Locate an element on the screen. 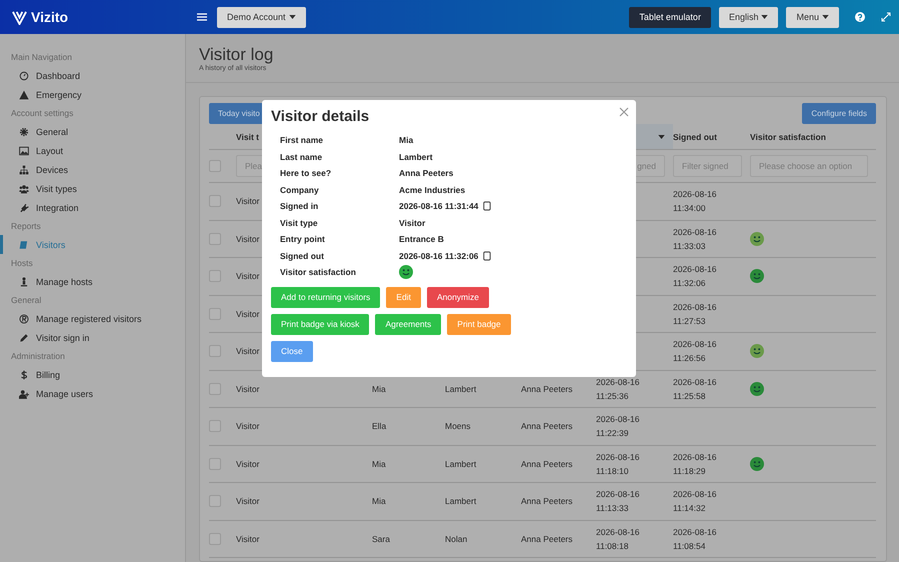 Image resolution: width=899 pixels, height=562 pixels. table-cell-text: 11:08:54 is located at coordinates (689, 546).